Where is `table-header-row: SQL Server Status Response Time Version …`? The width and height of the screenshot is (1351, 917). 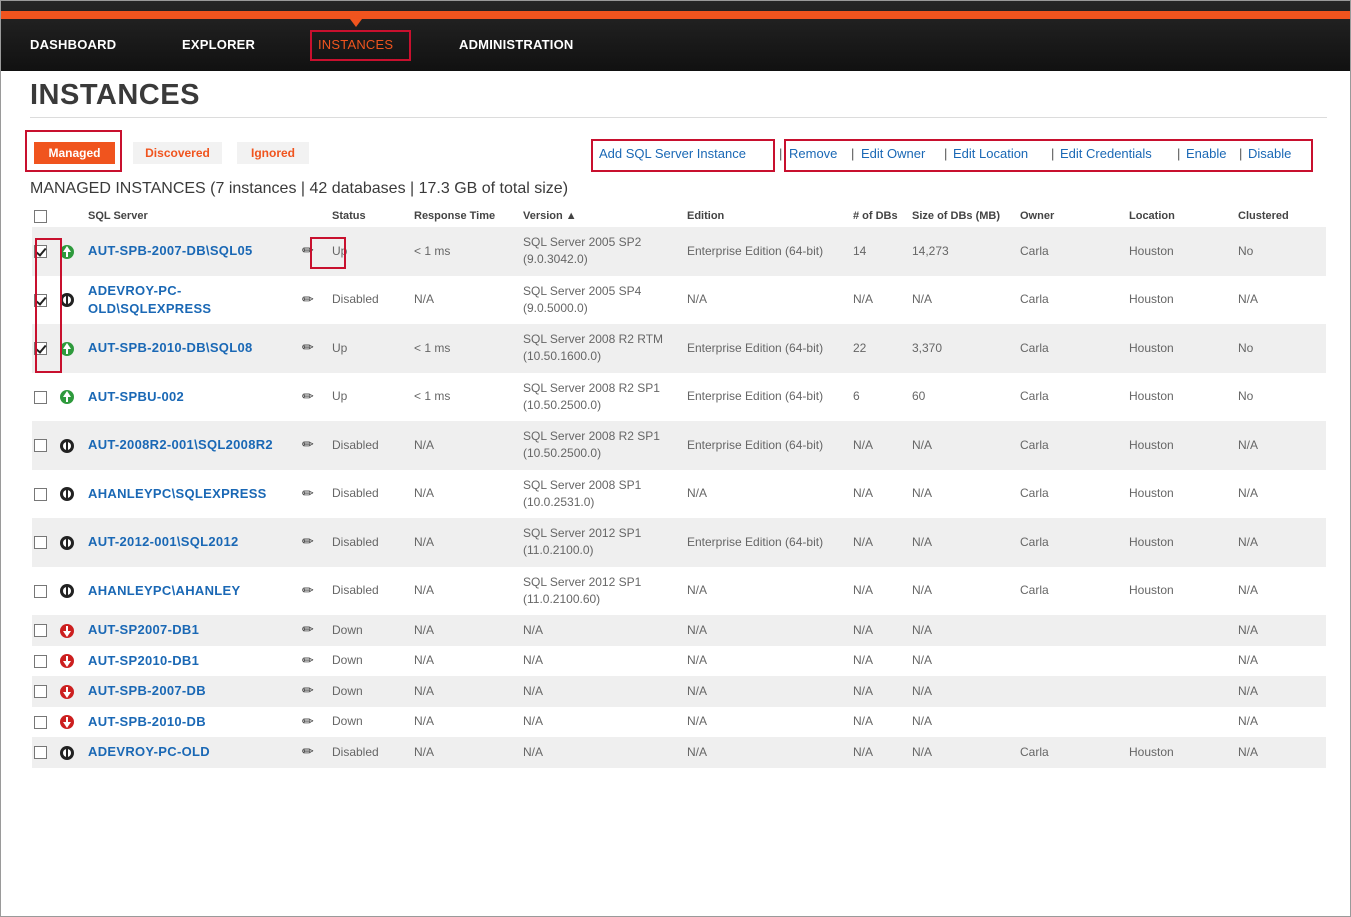
table-header-row: SQL Server Status Response Time Version … is located at coordinates (679, 216).